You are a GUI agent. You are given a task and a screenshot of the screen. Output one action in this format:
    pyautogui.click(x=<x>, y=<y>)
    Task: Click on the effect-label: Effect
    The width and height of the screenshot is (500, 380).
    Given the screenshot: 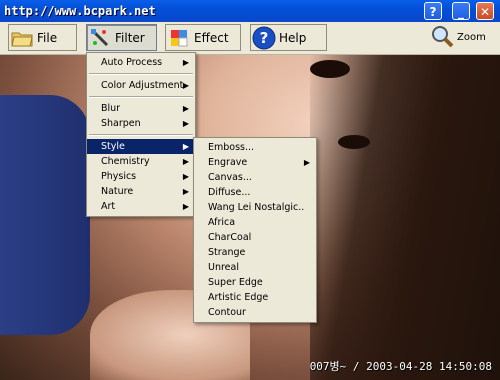 What is the action you would take?
    pyautogui.click(x=211, y=37)
    